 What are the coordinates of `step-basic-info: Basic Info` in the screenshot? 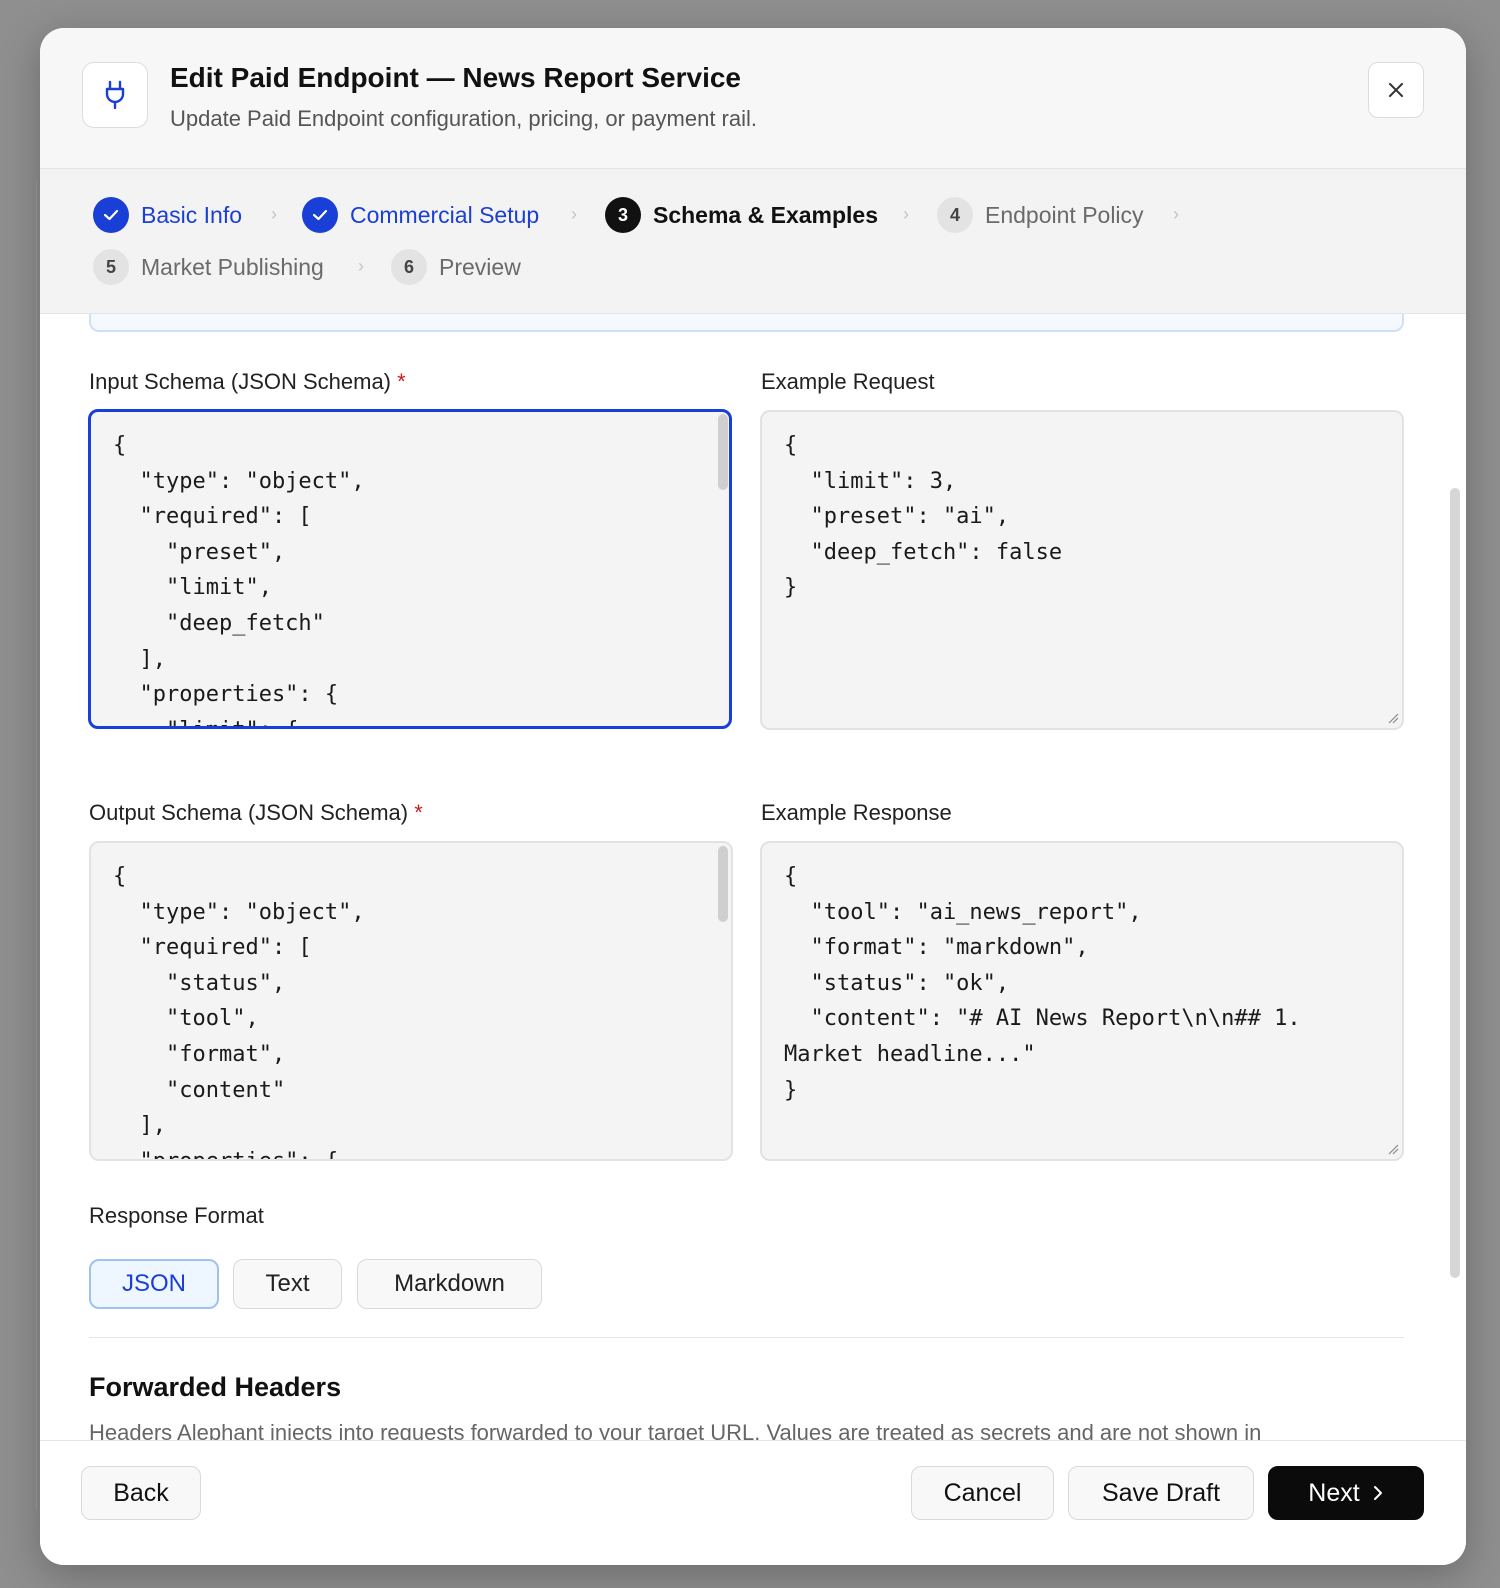 It's located at (167, 215).